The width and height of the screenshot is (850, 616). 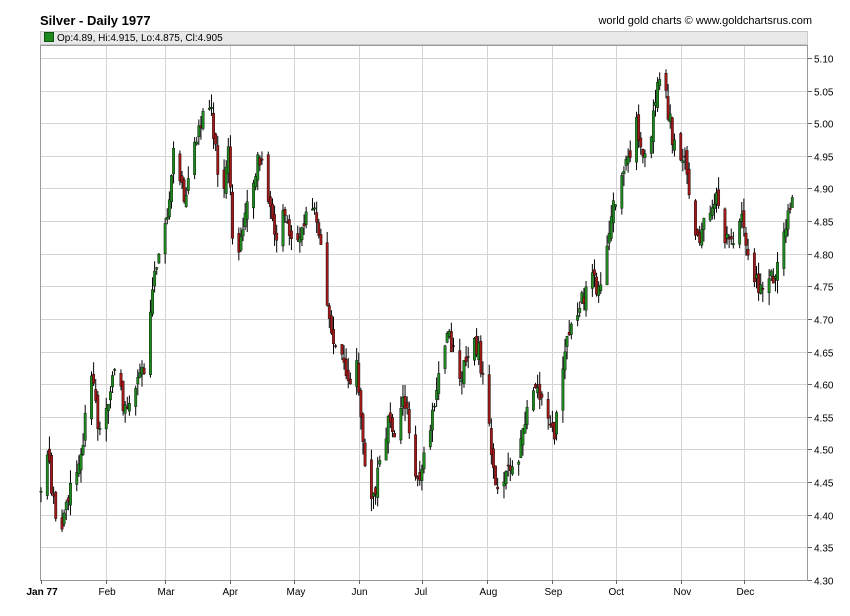 I want to click on x-tick-label: Oct, so click(x=617, y=592).